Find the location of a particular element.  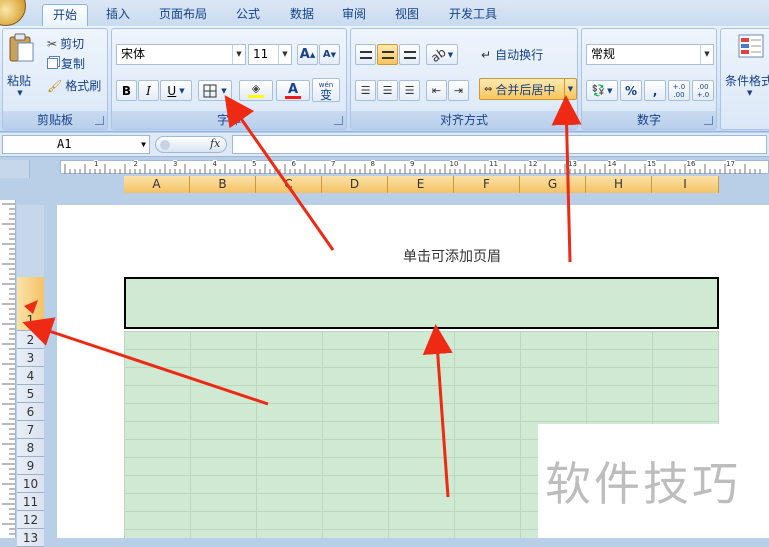

arrow-head-marker is located at coordinates (31, 307).